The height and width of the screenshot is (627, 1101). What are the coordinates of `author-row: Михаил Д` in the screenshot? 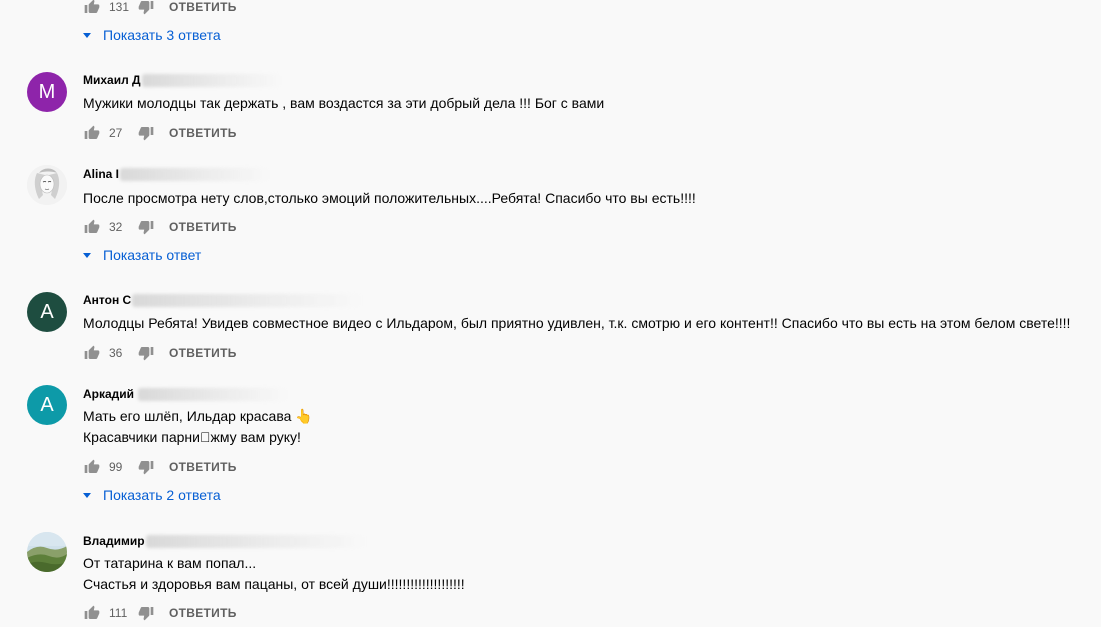 It's located at (182, 80).